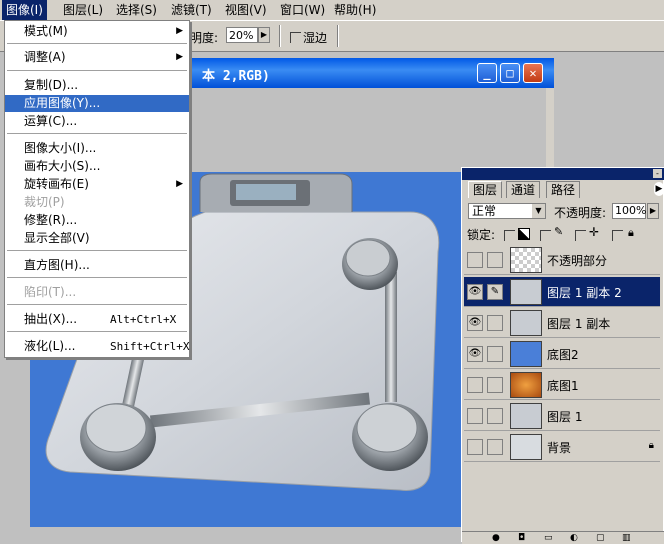  I want to click on menu-item-rotate-canvas: 旋转画布(E) ▶, so click(97, 184).